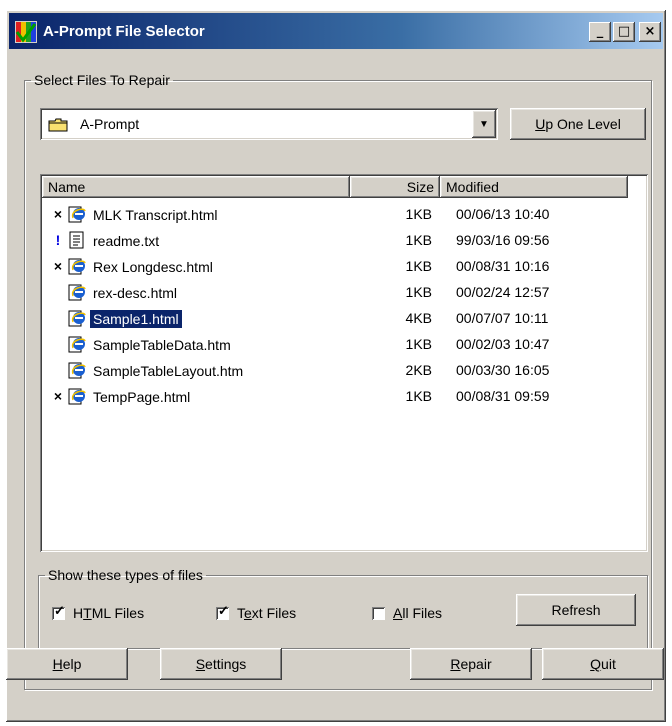 Image resolution: width=672 pixels, height=726 pixels. What do you see at coordinates (342, 293) in the screenshot?
I see `file-row: rex-desc.html 1KB 00/02/24 12:57` at bounding box center [342, 293].